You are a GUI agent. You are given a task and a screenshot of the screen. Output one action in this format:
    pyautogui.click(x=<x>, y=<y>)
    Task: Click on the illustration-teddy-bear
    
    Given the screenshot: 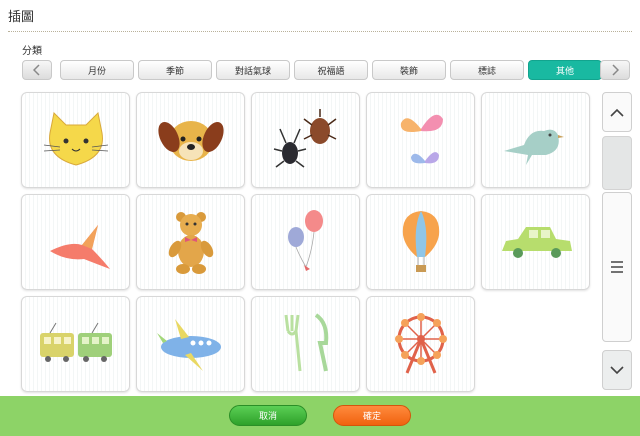 What is the action you would take?
    pyautogui.click(x=190, y=242)
    